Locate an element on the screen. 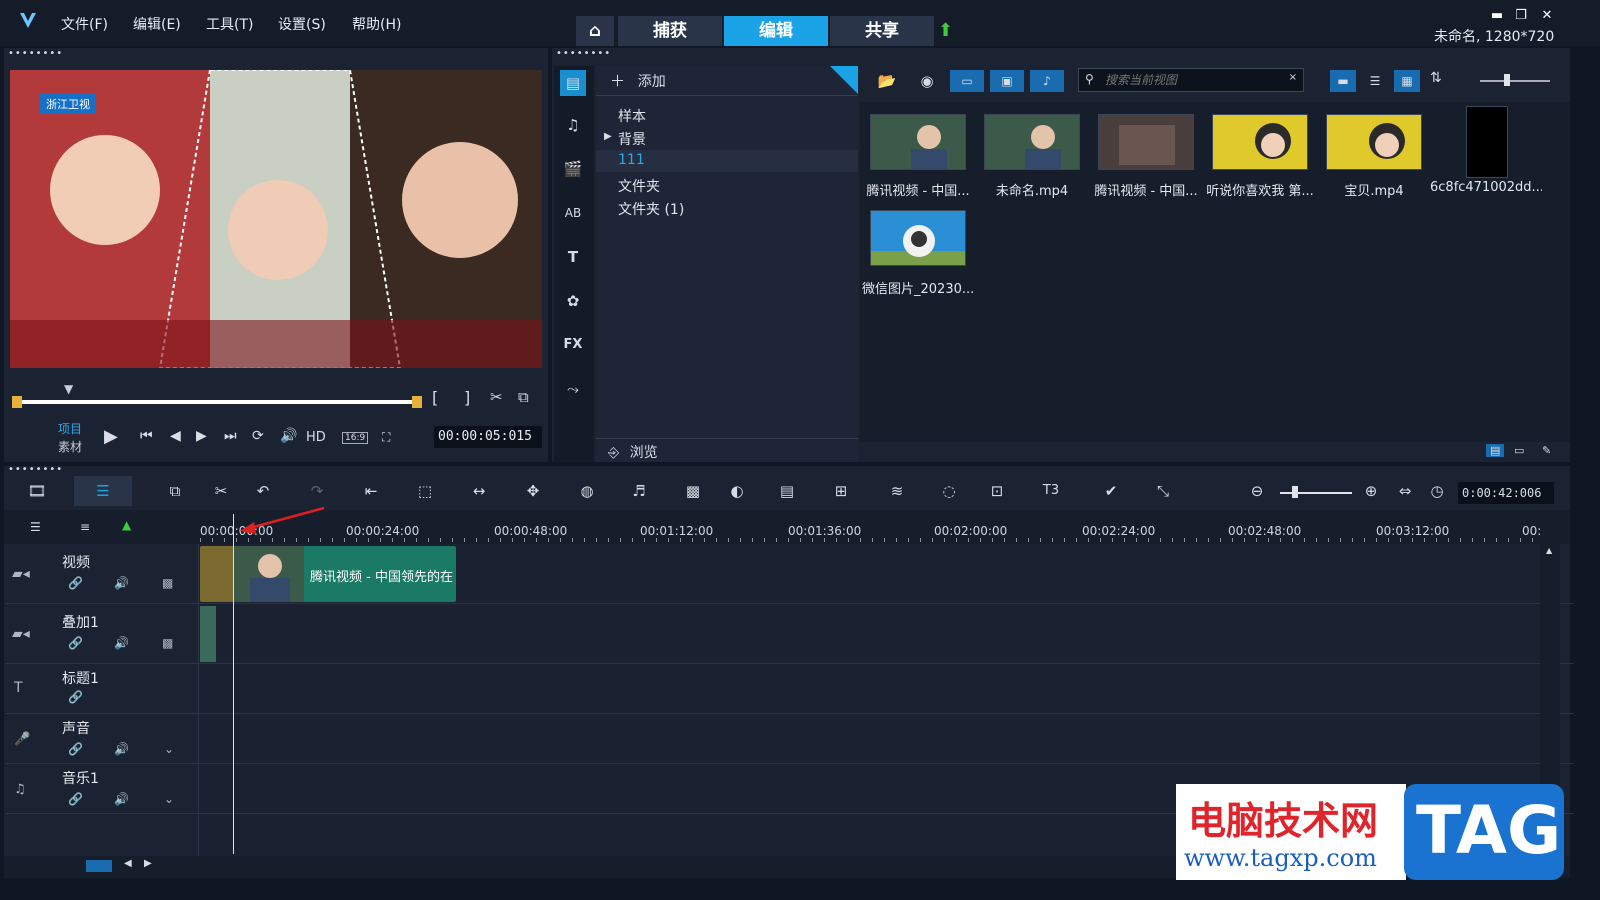 This screenshot has height=900, width=1600. fit-icon: ⇤ is located at coordinates (371, 491).